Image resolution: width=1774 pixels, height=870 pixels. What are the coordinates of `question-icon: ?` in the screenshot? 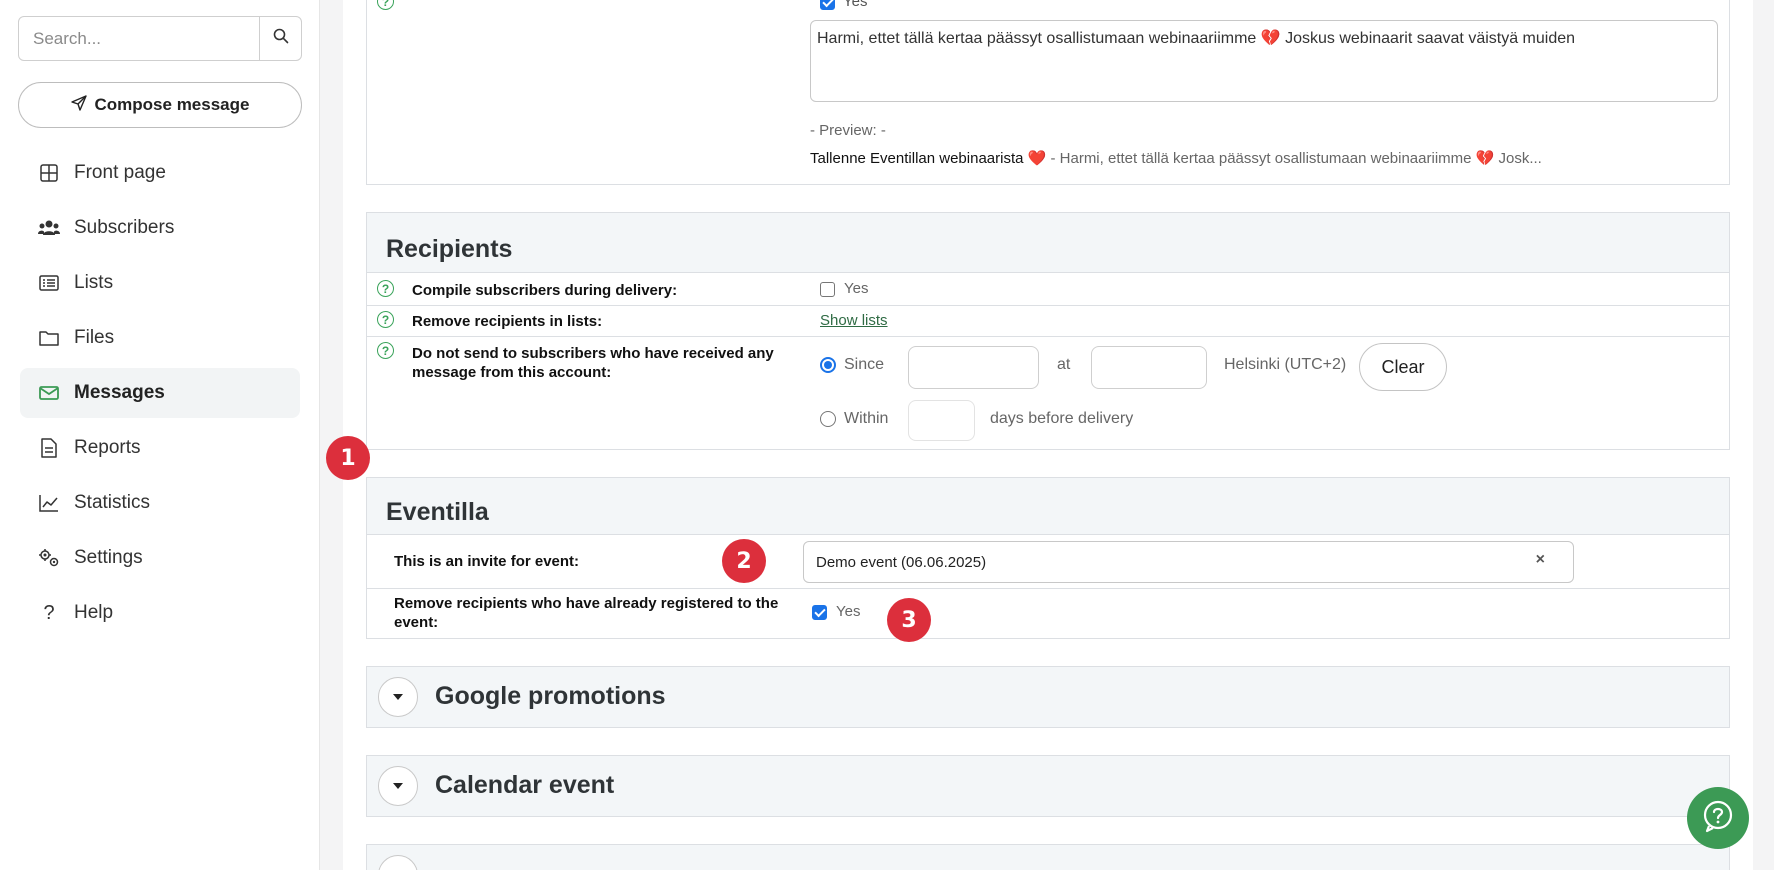 It's located at (49, 612).